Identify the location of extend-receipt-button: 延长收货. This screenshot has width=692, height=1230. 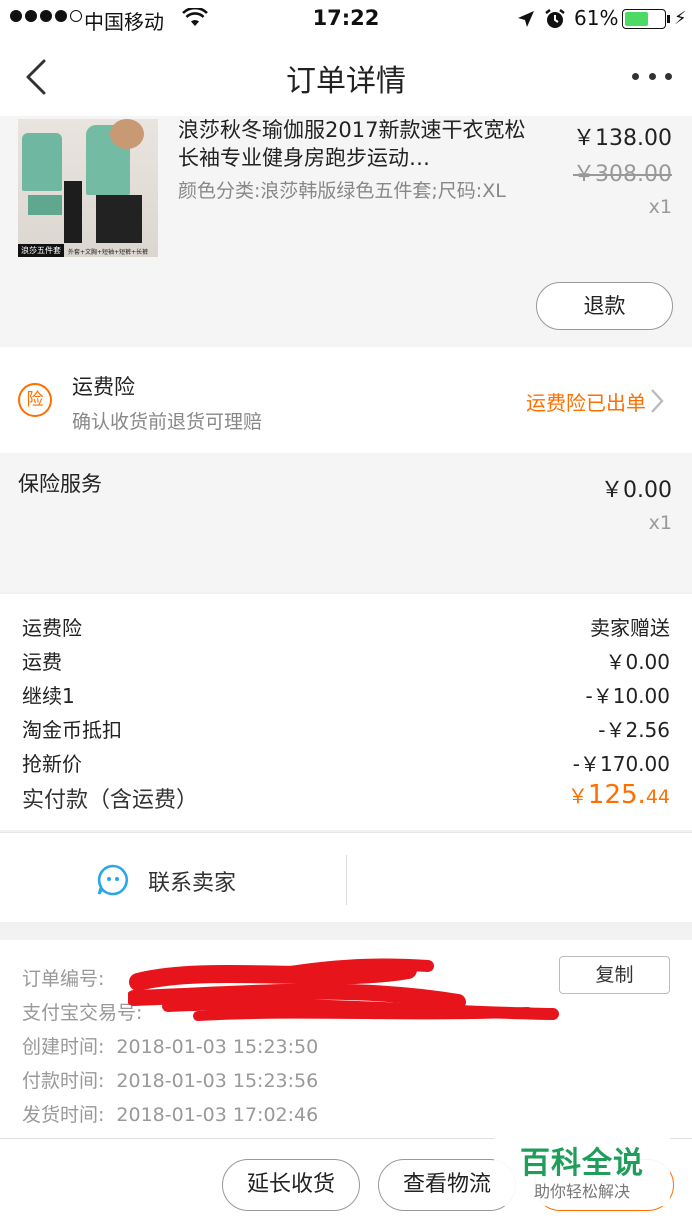
(291, 1185).